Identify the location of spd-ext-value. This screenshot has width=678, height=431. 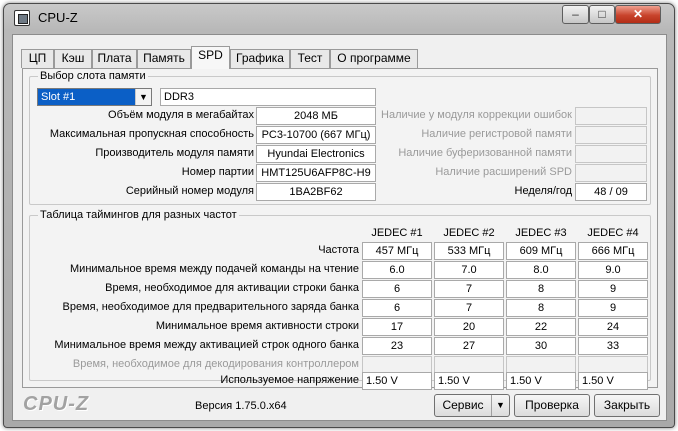
(611, 173).